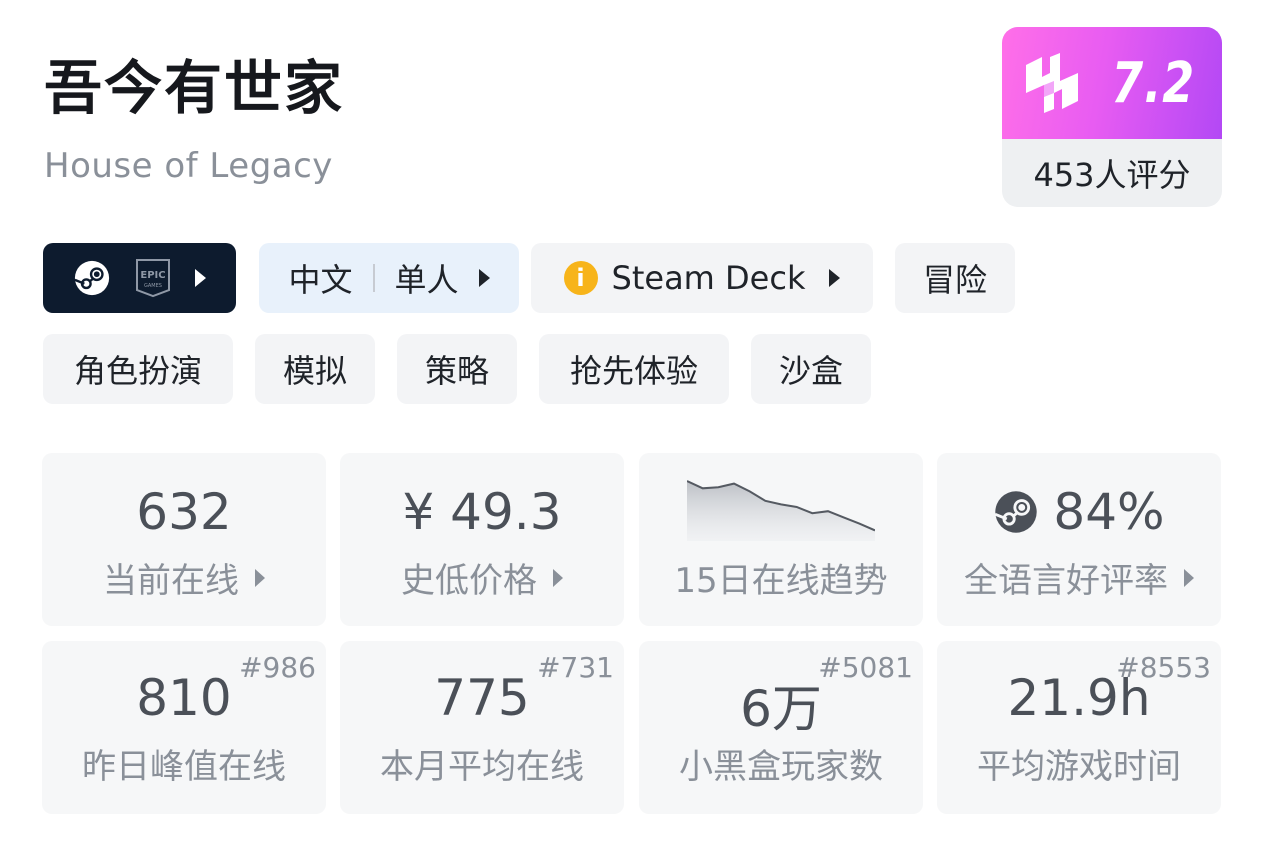  What do you see at coordinates (184, 698) in the screenshot?
I see `stat-value: 810` at bounding box center [184, 698].